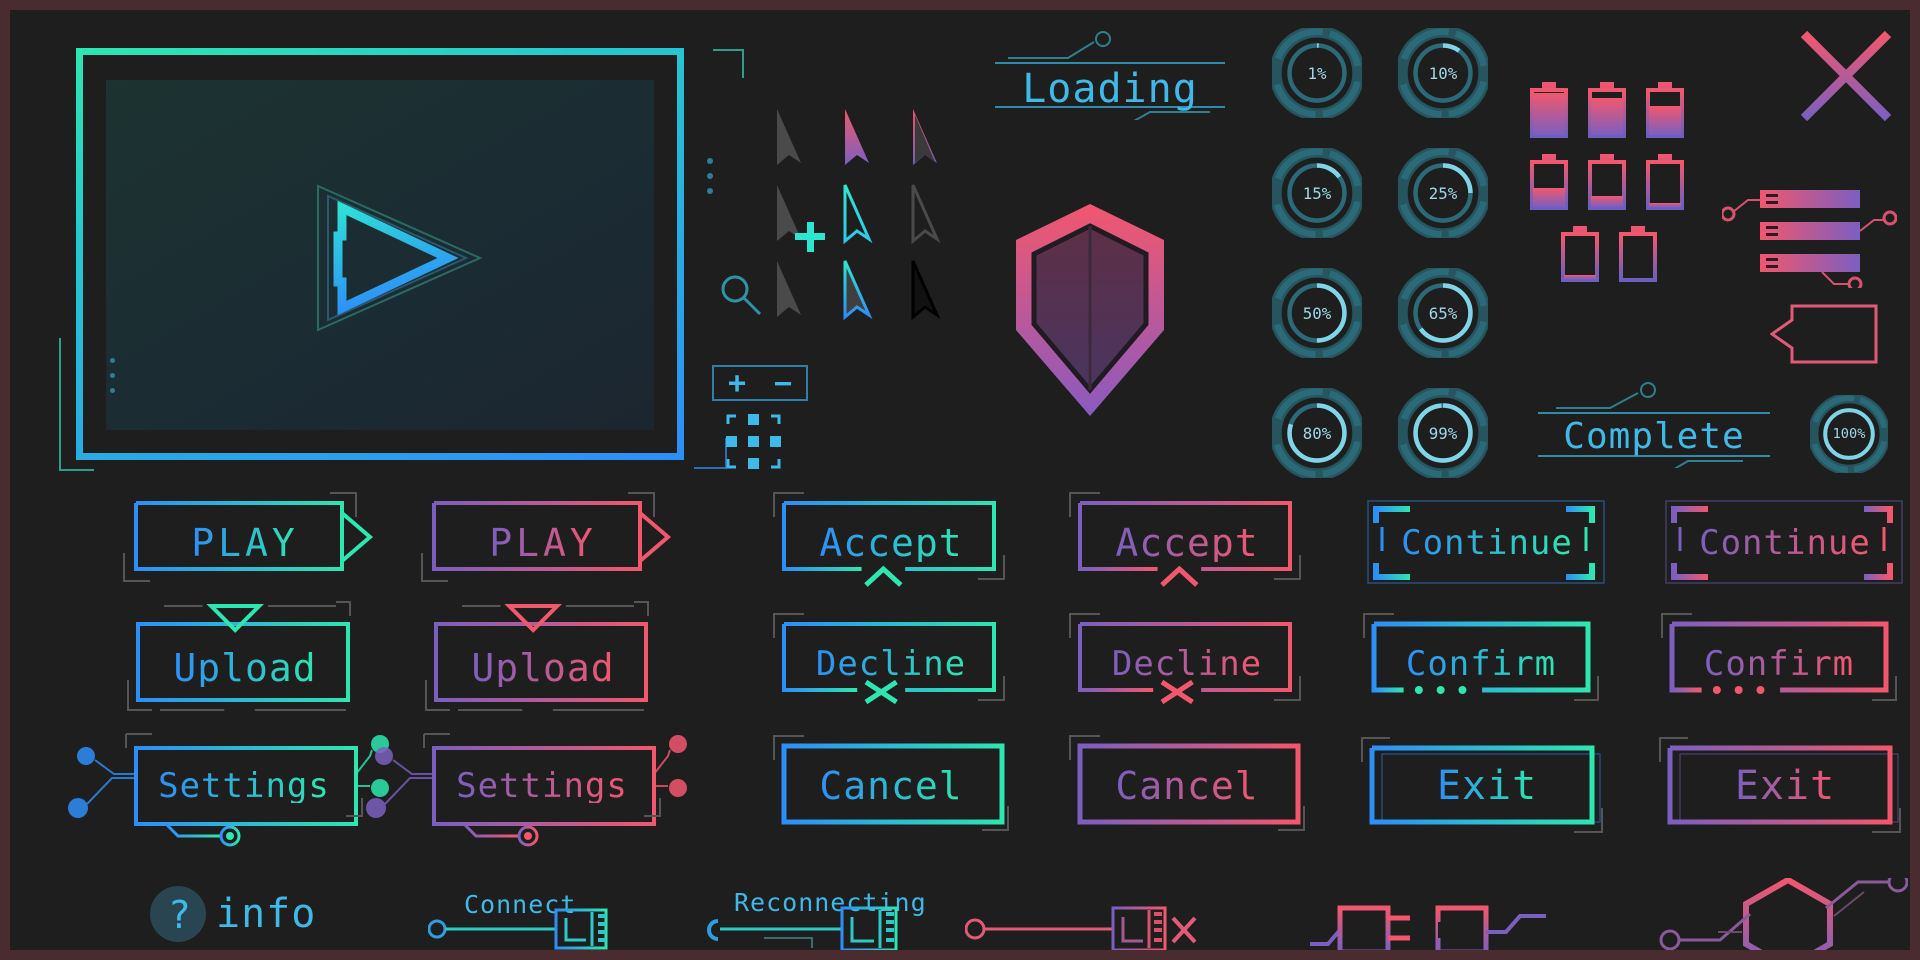 The width and height of the screenshot is (1920, 960). Describe the element at coordinates (1580, 254) in the screenshot. I see `battery-low` at that location.